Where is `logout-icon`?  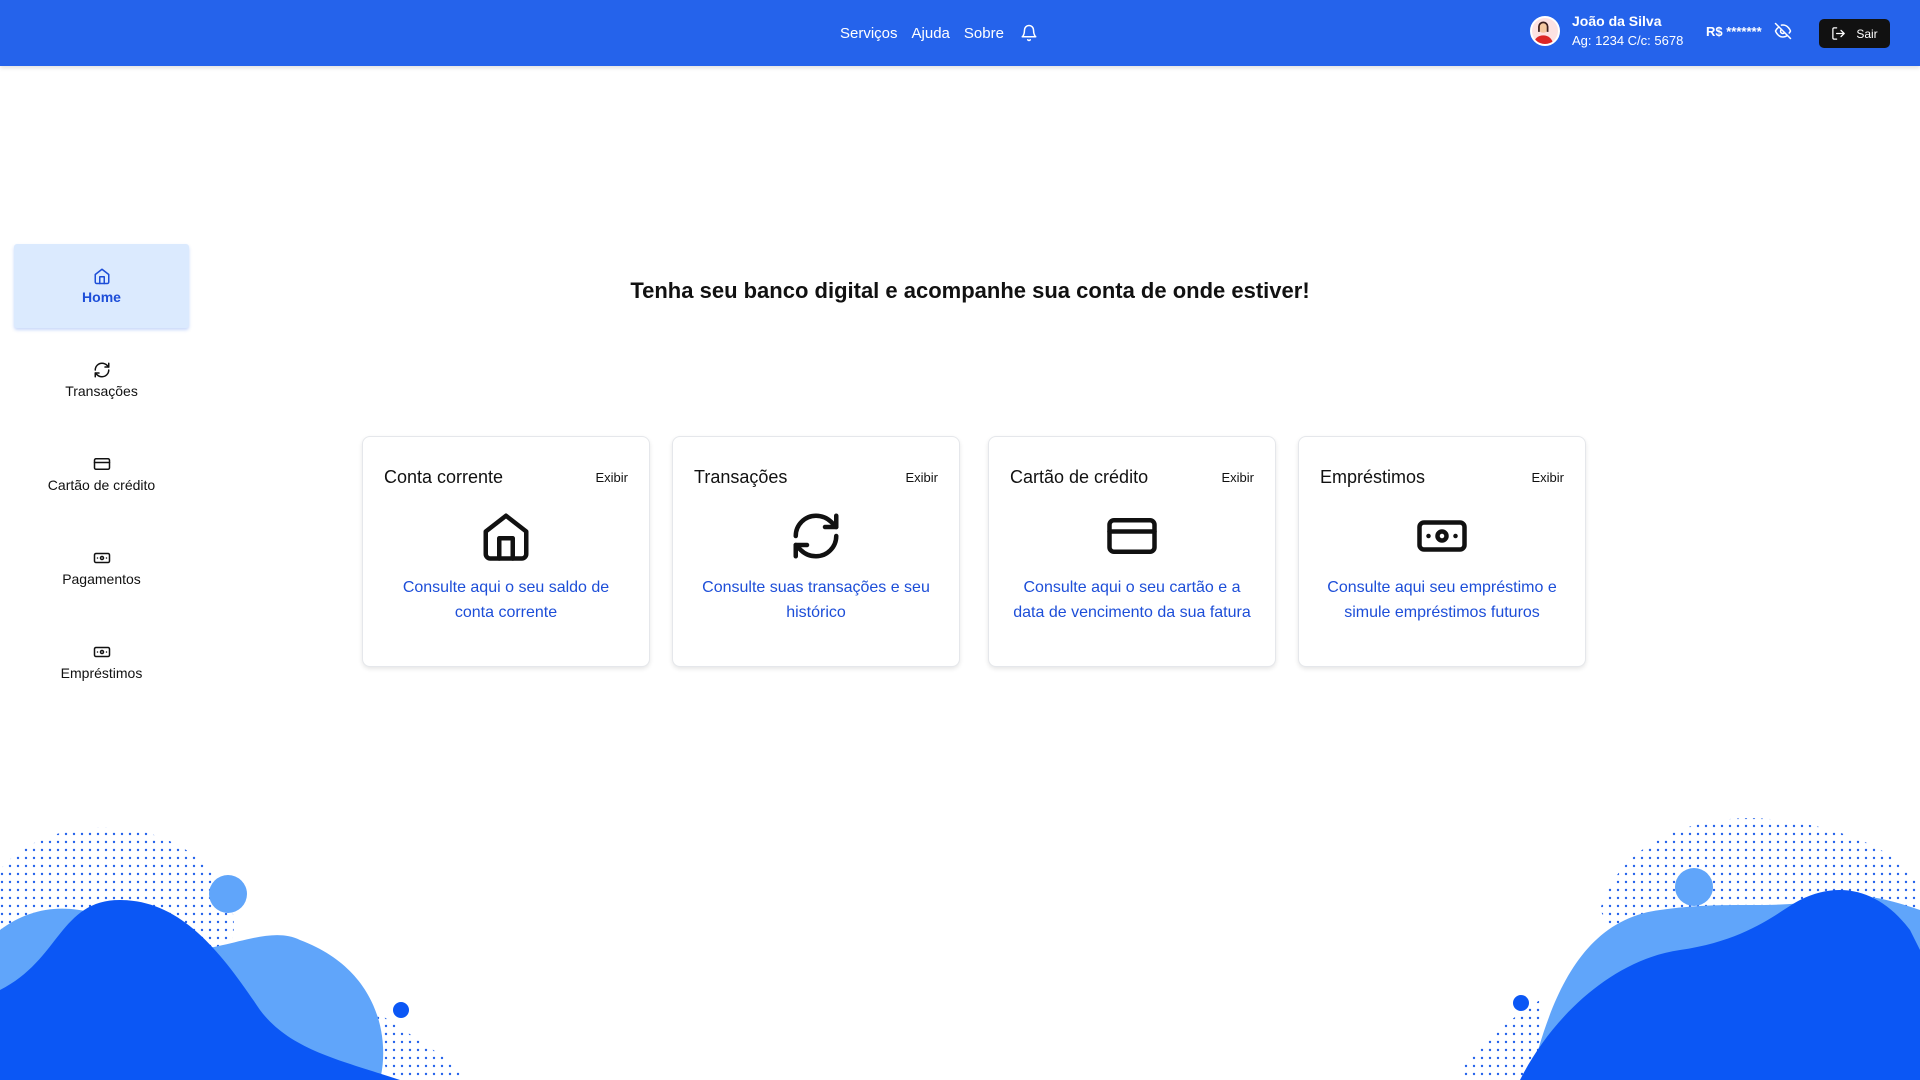
logout-icon is located at coordinates (1838, 33).